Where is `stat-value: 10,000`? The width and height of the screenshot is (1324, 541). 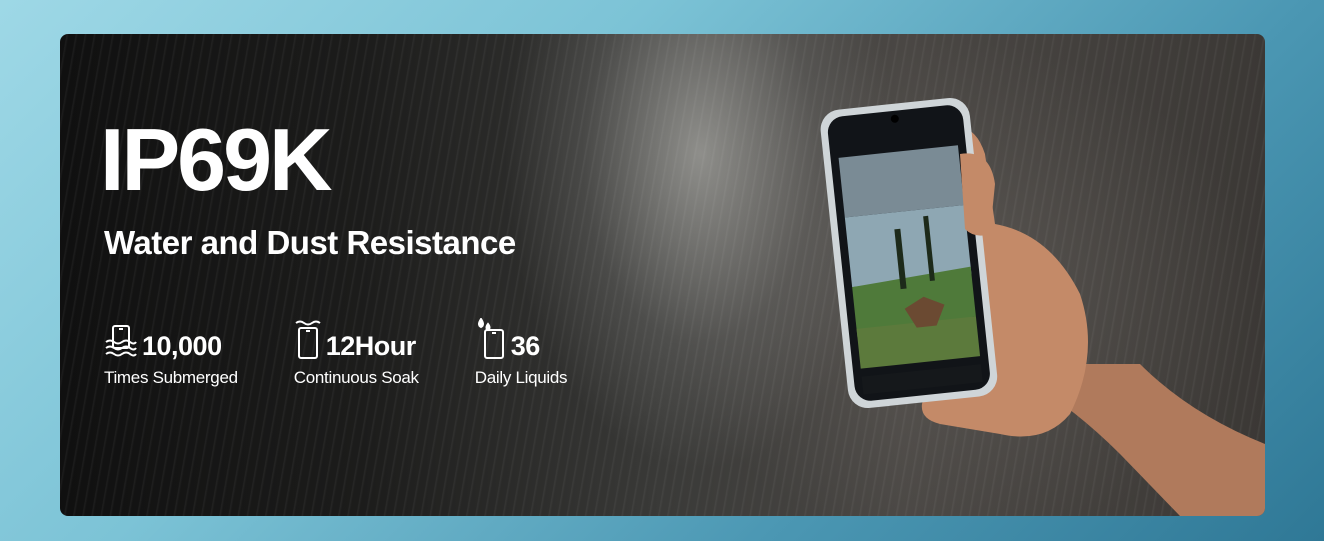 stat-value: 10,000 is located at coordinates (182, 346).